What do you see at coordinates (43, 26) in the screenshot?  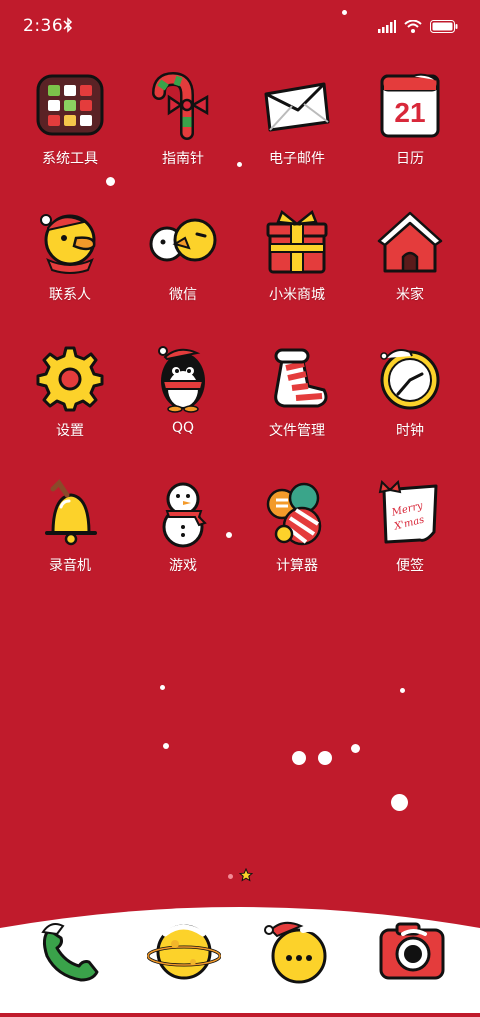 I see `status-time: 2:36` at bounding box center [43, 26].